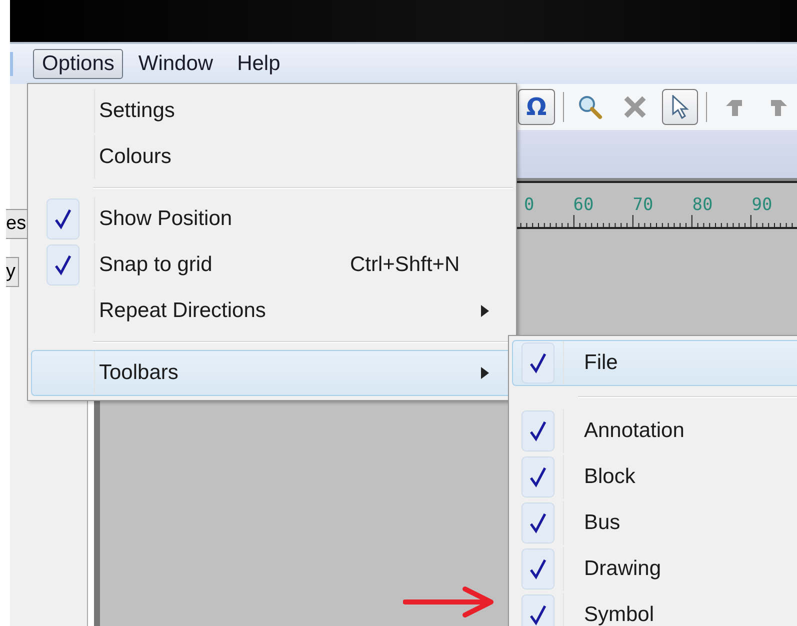  What do you see at coordinates (654, 477) in the screenshot?
I see `menu-item: Block` at bounding box center [654, 477].